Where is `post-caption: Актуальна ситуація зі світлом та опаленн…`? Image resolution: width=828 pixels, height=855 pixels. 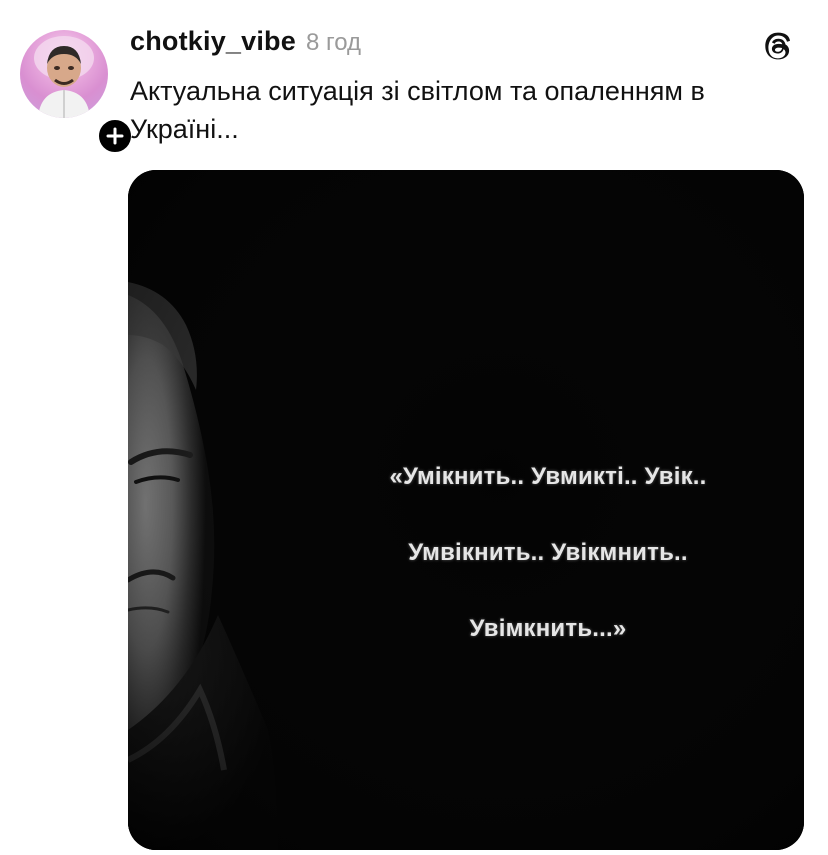
post-caption: Актуальна ситуація зі світлом та опаленн… is located at coordinates (417, 110).